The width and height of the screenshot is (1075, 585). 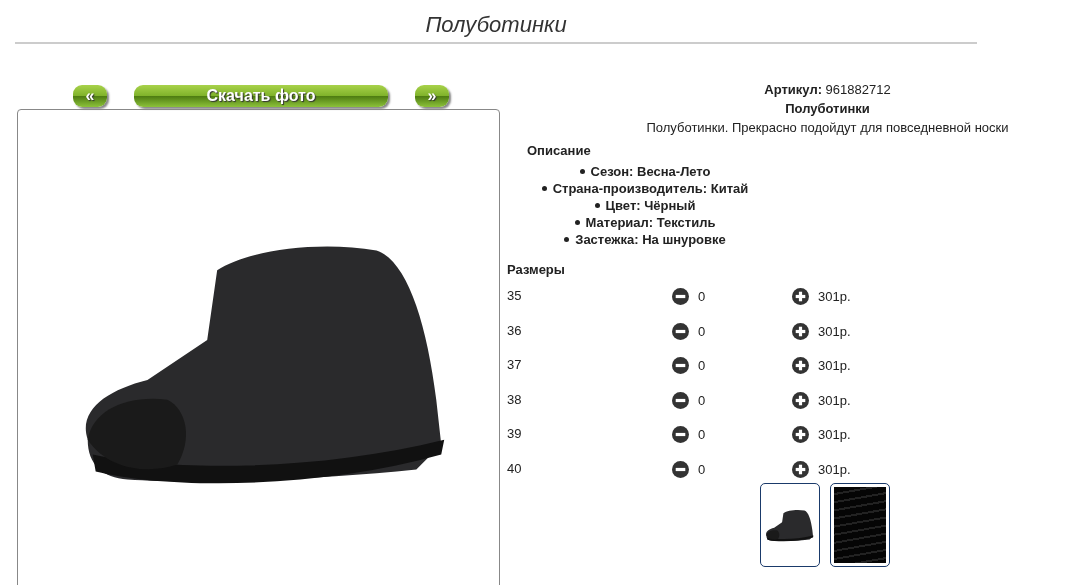 What do you see at coordinates (536, 269) in the screenshot?
I see `sizes-heading: Размеры` at bounding box center [536, 269].